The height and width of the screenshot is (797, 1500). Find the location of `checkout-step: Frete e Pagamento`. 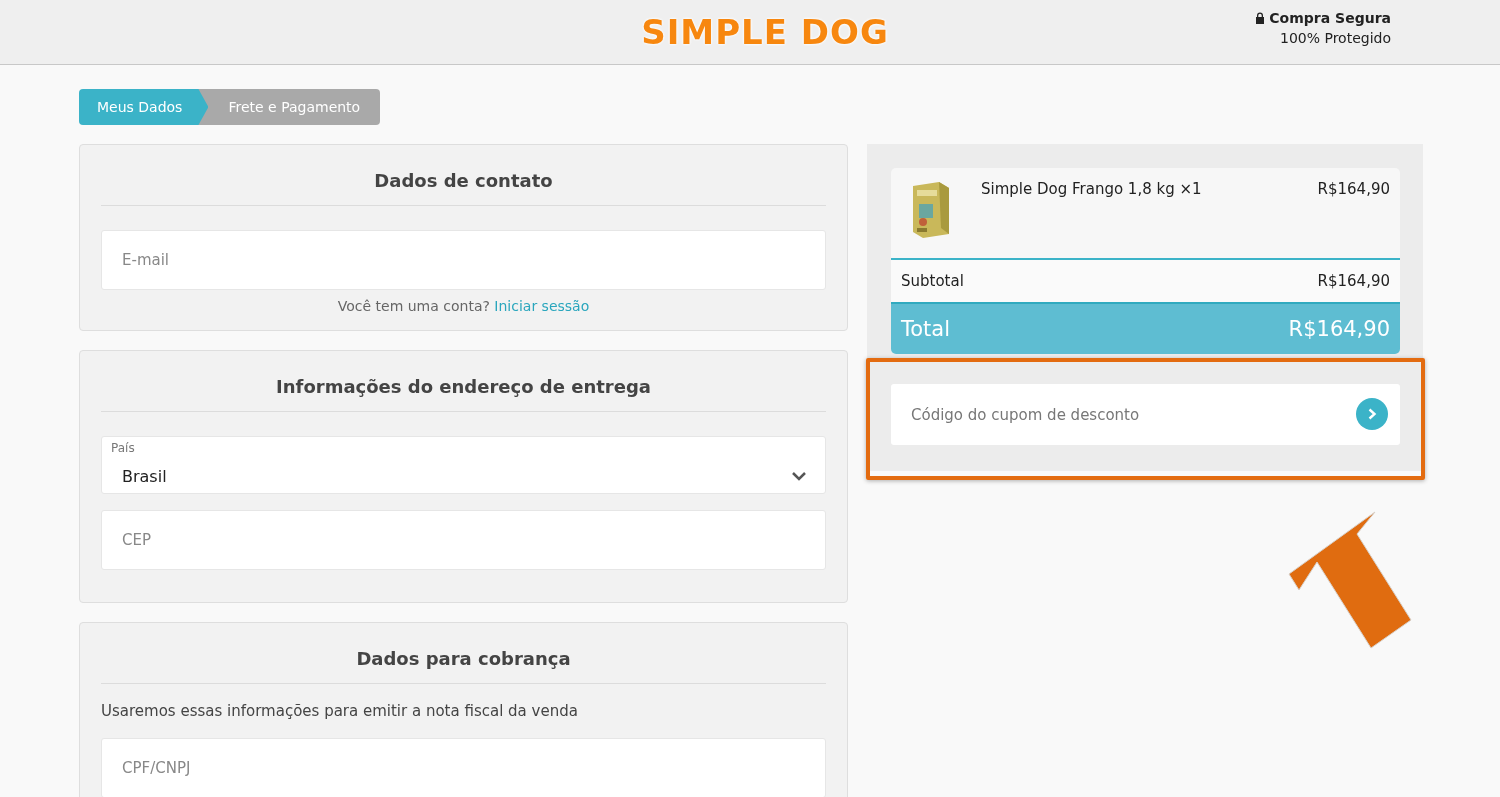

checkout-step: Frete e Pagamento is located at coordinates (289, 107).